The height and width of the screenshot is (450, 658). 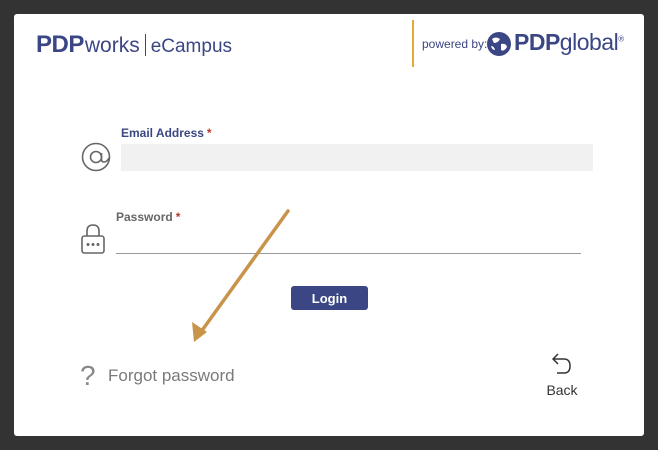 I want to click on password-label-text: Password, so click(x=144, y=217).